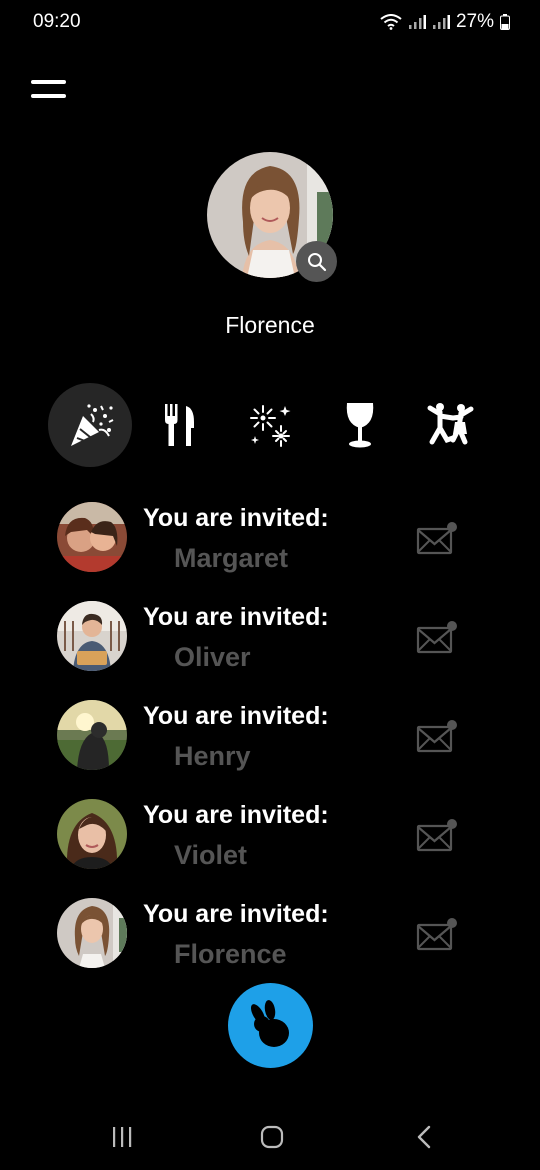 The image size is (540, 1170). What do you see at coordinates (212, 657) in the screenshot?
I see `invite-name: Oliver` at bounding box center [212, 657].